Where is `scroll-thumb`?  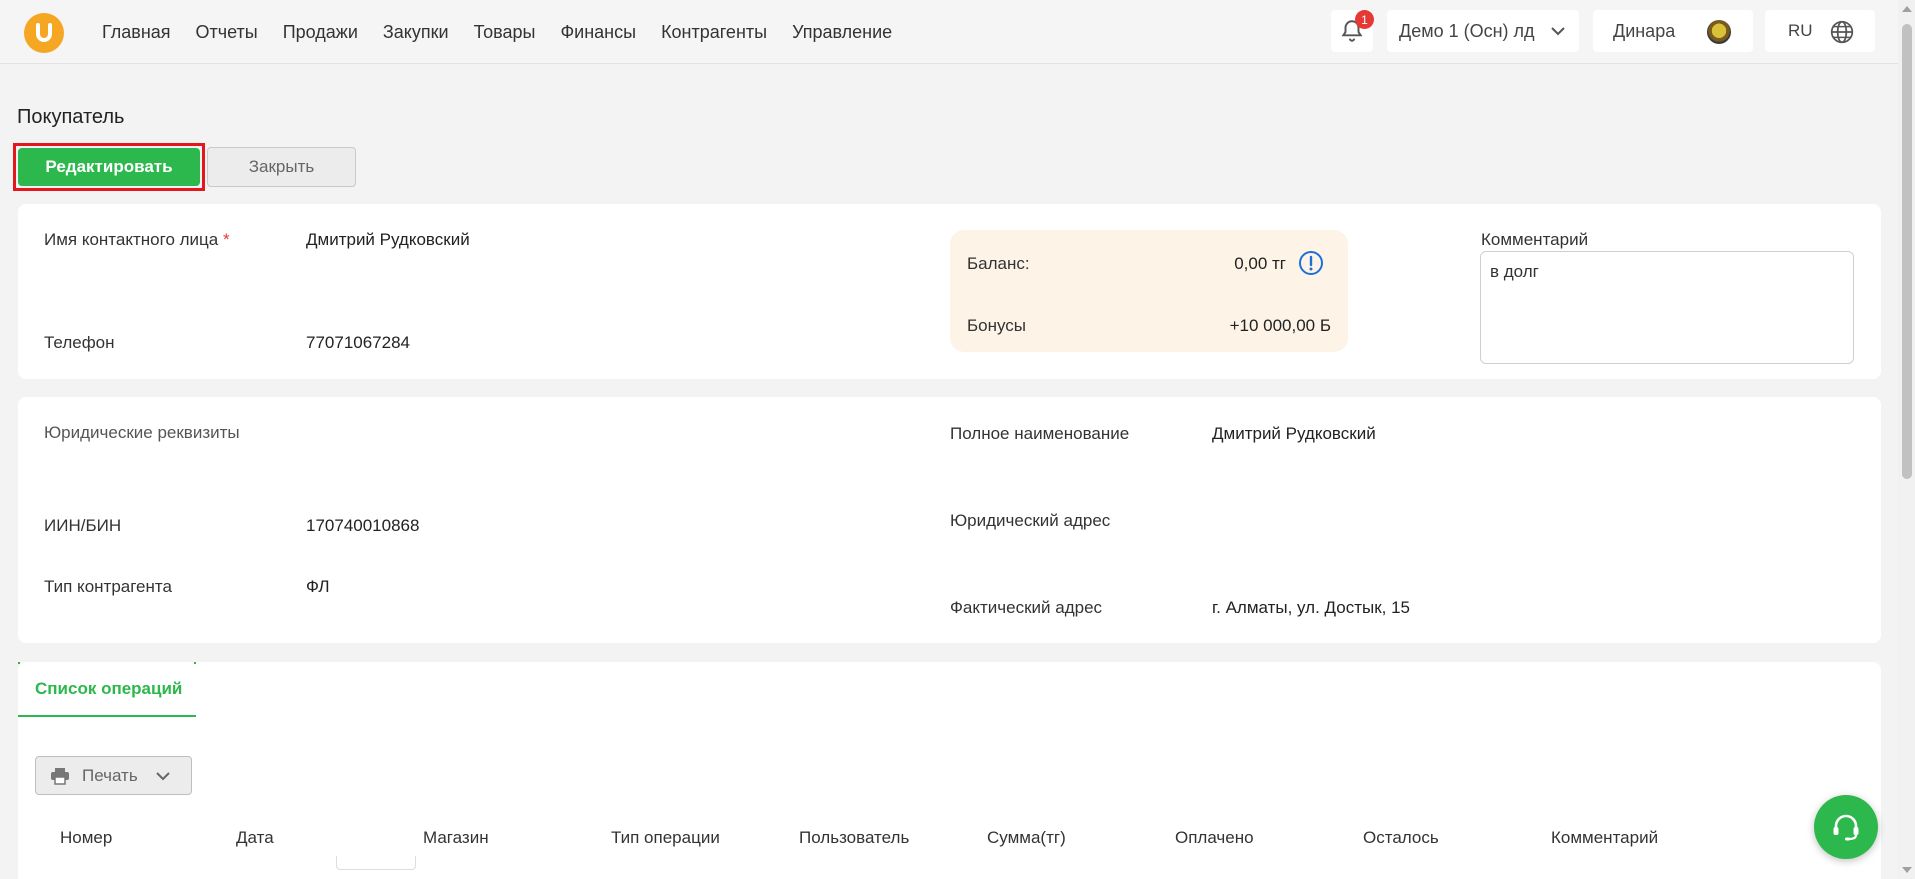
scroll-thumb is located at coordinates (1907, 251).